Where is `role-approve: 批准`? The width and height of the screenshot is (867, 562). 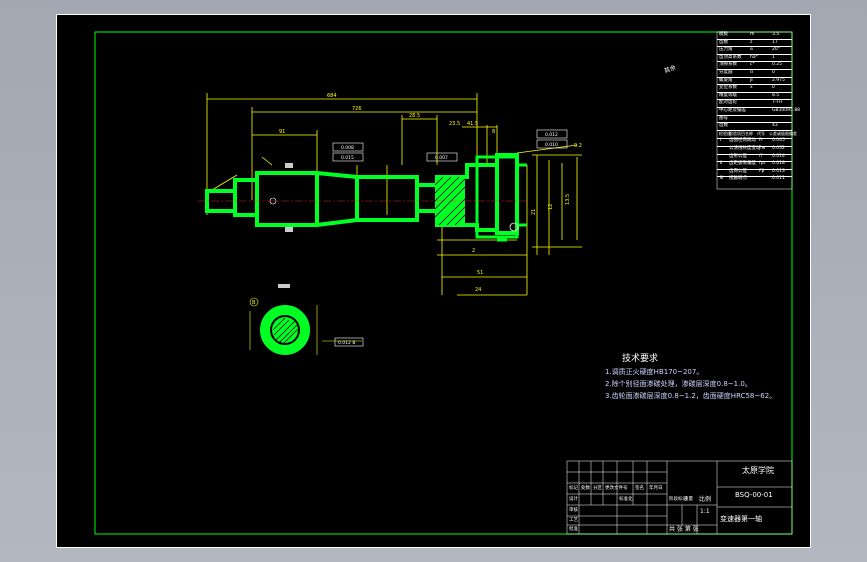
role-approve: 批准 is located at coordinates (573, 529).